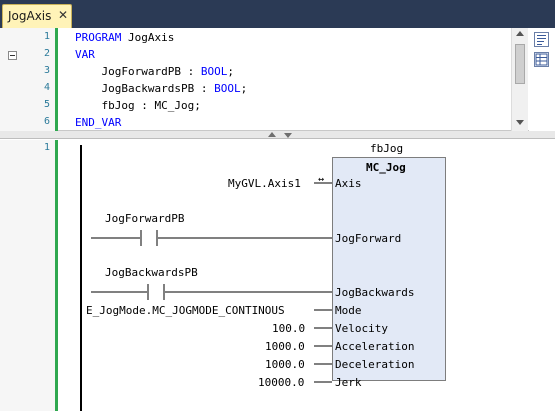 This screenshot has width=555, height=411. What do you see at coordinates (520, 33) in the screenshot?
I see `scroll-up-icon` at bounding box center [520, 33].